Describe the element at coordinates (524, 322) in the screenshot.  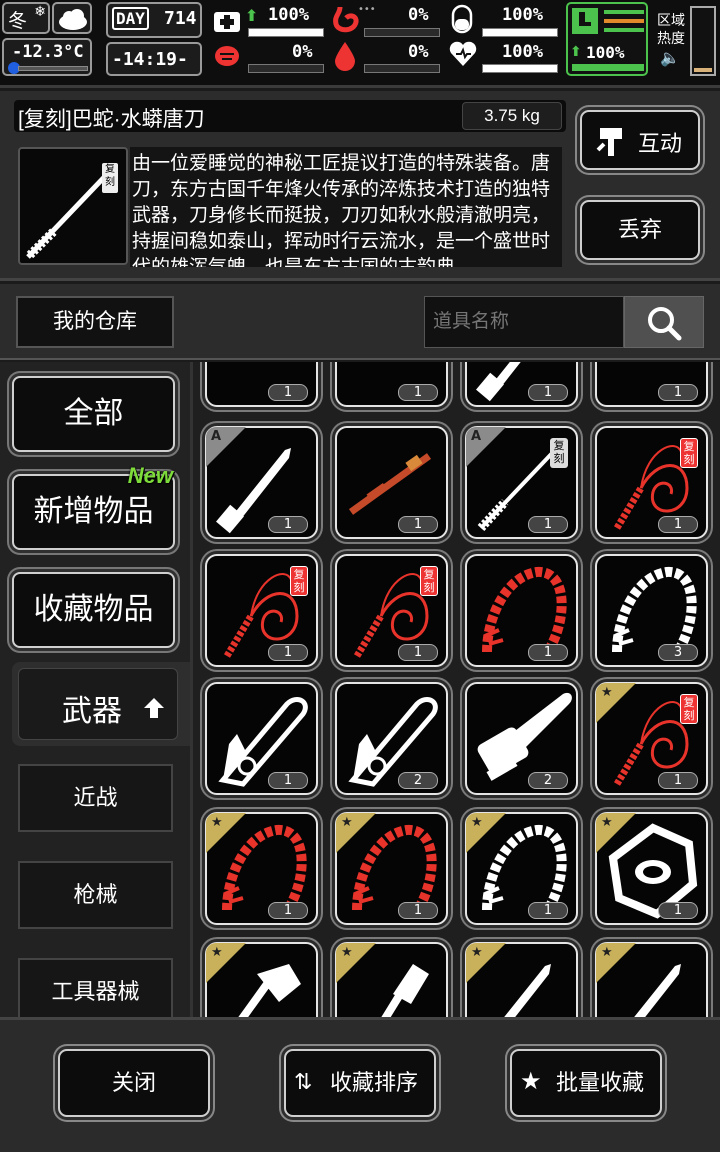
I see `search-input` at that location.